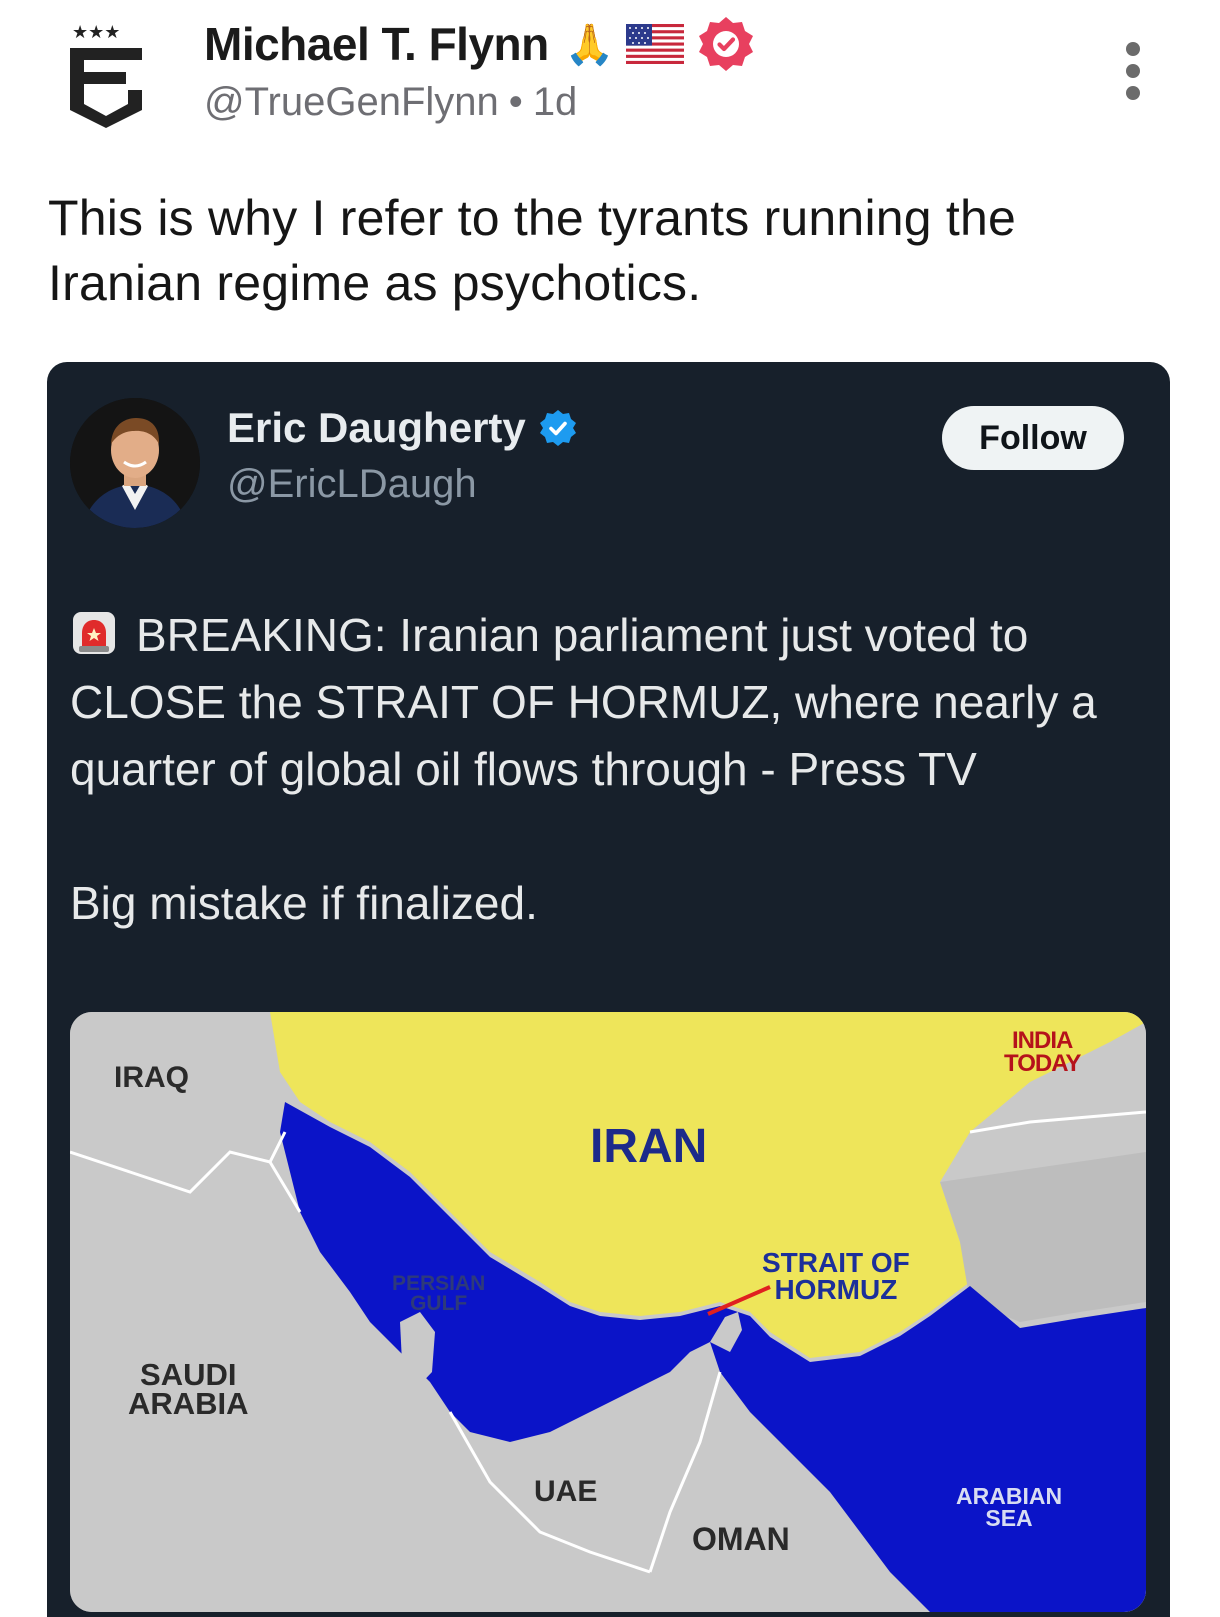  What do you see at coordinates (655, 44) in the screenshot?
I see `us-flag-icon` at bounding box center [655, 44].